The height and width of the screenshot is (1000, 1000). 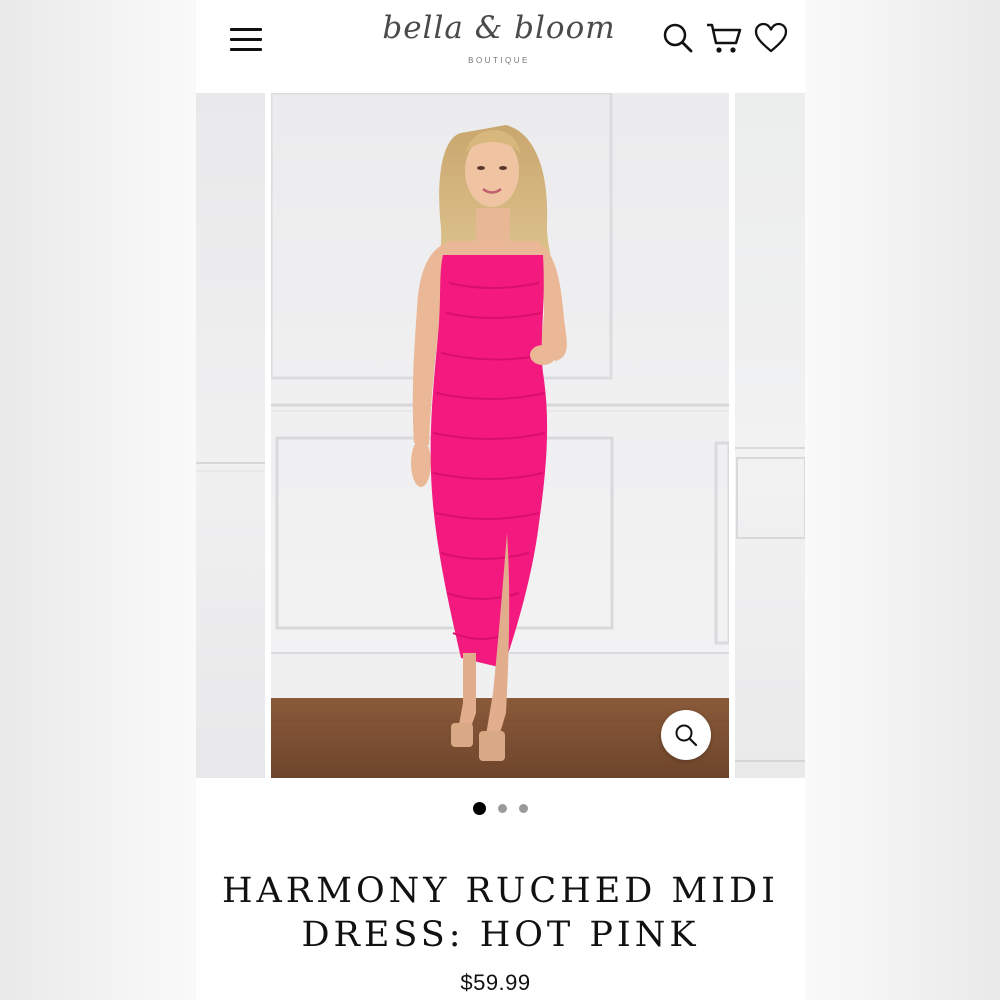 I want to click on brand-name: bella & bloom, so click(x=499, y=28).